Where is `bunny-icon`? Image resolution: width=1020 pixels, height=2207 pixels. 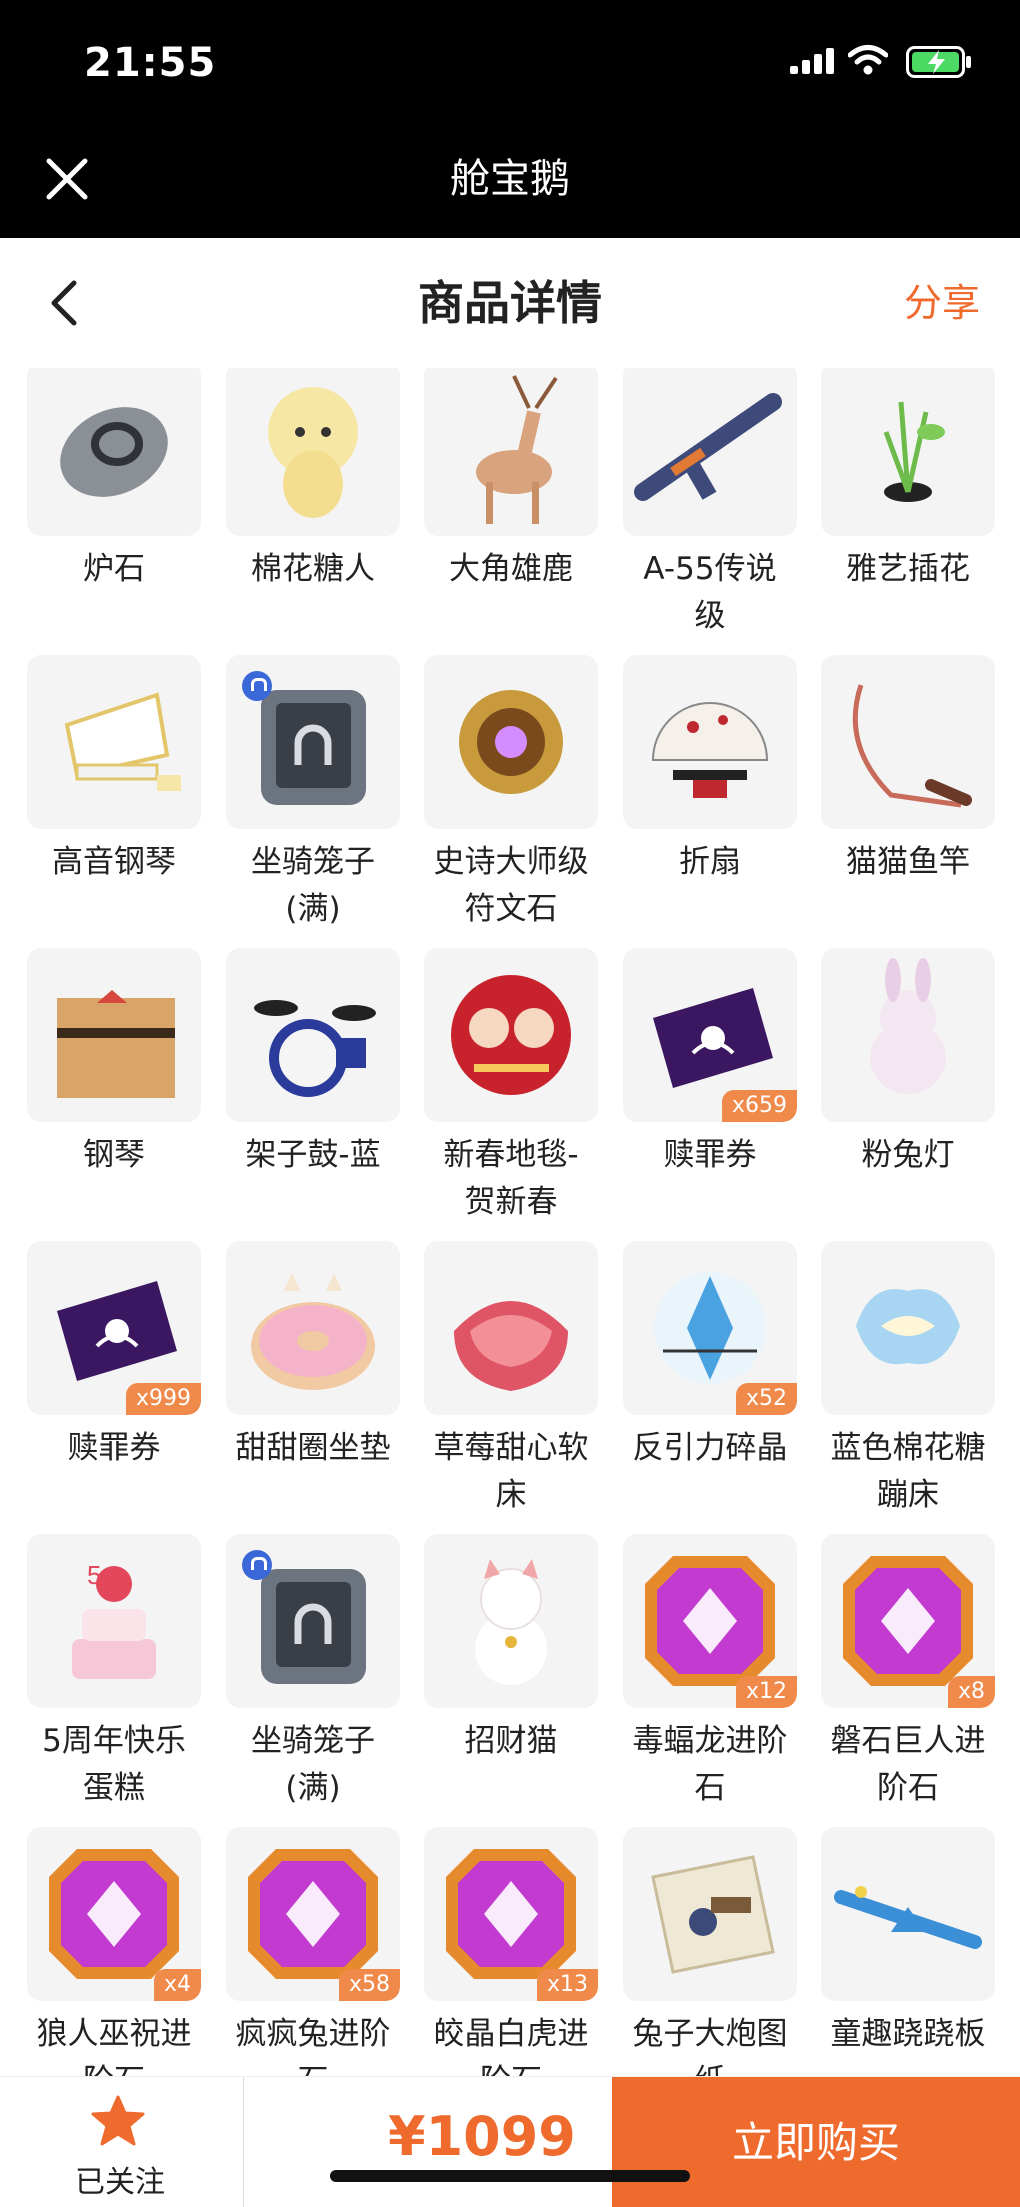 bunny-icon is located at coordinates (908, 1026).